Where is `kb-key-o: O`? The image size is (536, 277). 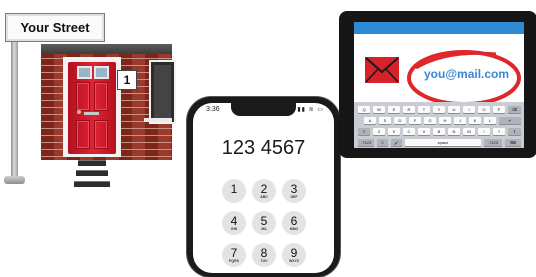 kb-key-o: O is located at coordinates (484, 109).